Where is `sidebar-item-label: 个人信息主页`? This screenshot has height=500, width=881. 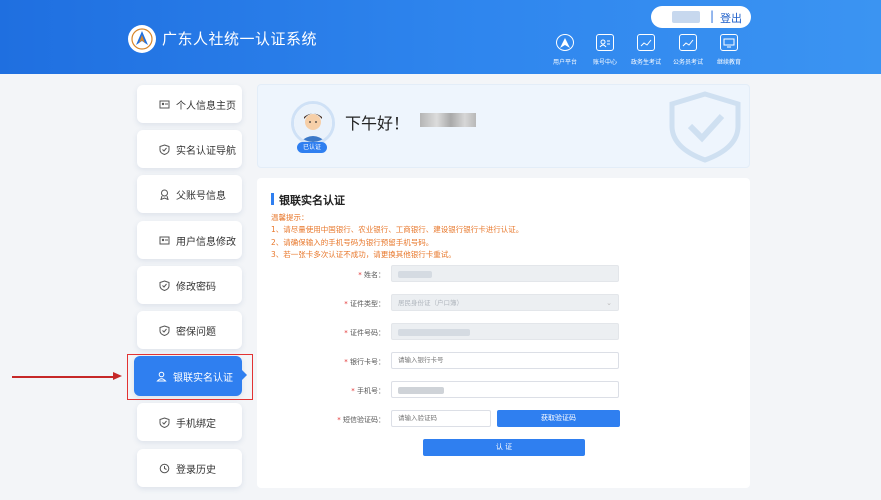 sidebar-item-label: 个人信息主页 is located at coordinates (206, 106).